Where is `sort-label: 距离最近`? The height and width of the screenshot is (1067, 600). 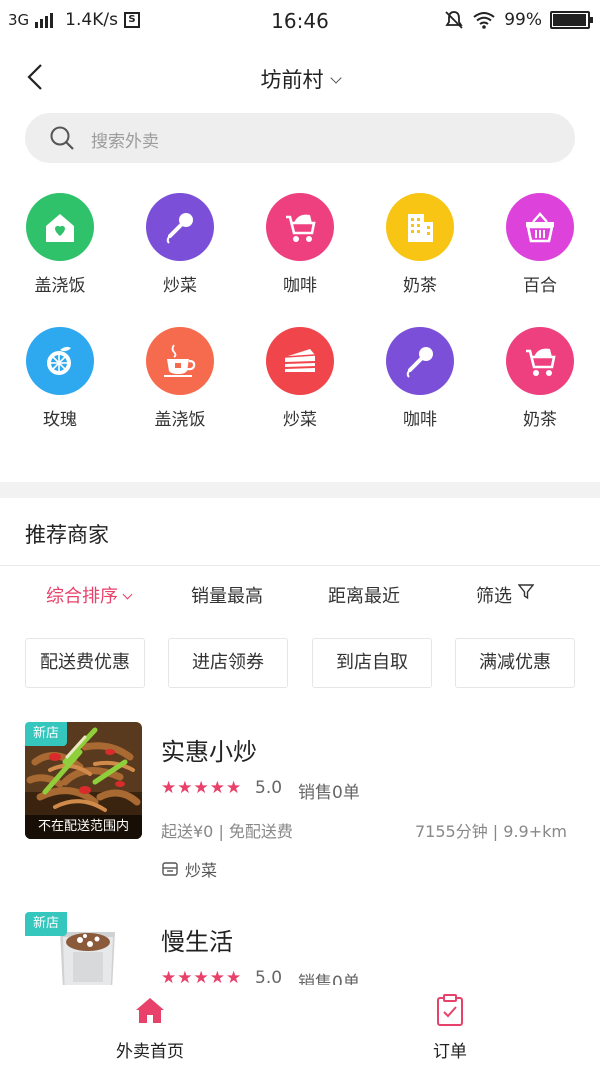 sort-label: 距离最近 is located at coordinates (364, 596).